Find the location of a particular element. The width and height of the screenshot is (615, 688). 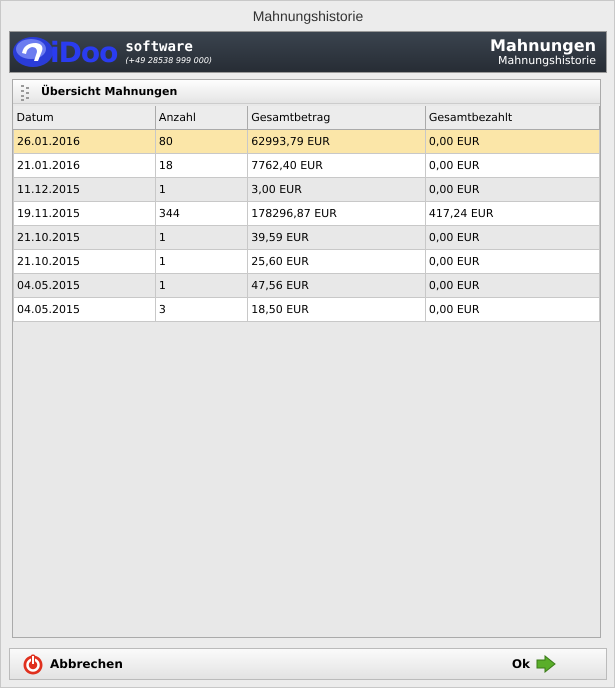

logo-icon is located at coordinates (33, 52).